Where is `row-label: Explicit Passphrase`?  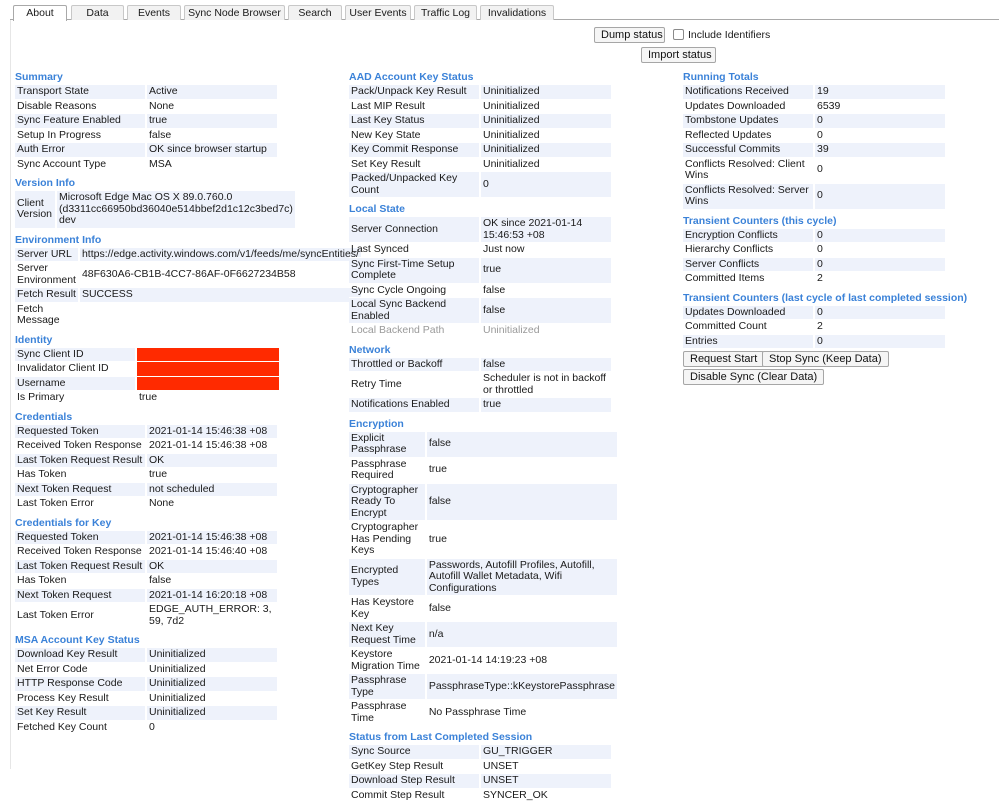
row-label: Explicit Passphrase is located at coordinates (387, 444).